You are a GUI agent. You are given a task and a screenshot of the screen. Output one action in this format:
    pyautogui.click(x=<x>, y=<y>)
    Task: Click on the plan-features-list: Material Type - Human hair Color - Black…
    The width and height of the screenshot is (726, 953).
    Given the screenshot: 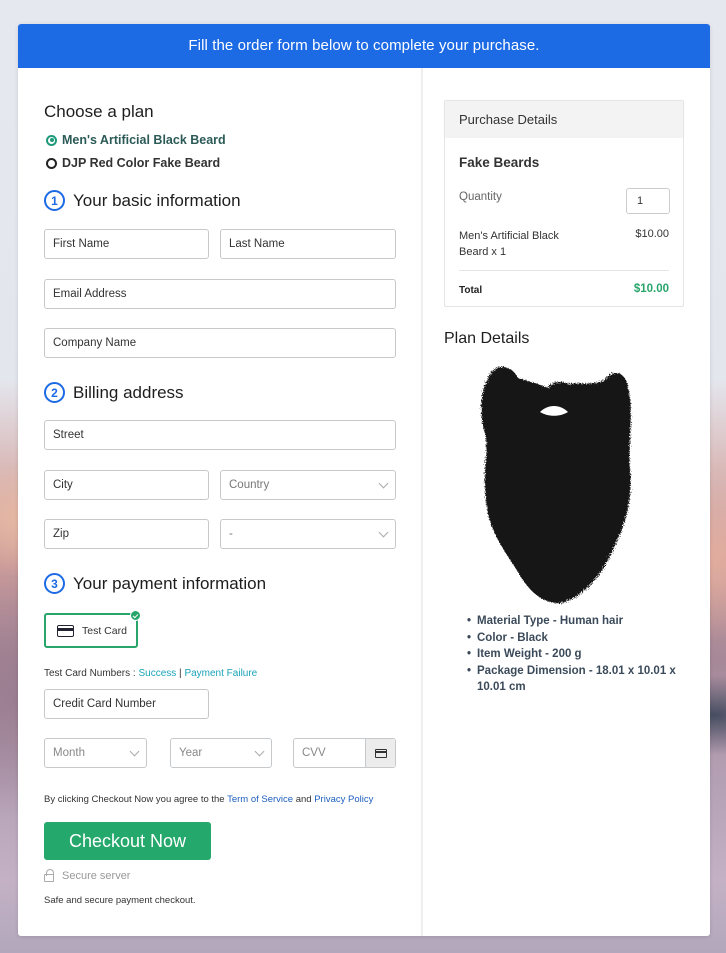 What is the action you would take?
    pyautogui.click(x=582, y=654)
    